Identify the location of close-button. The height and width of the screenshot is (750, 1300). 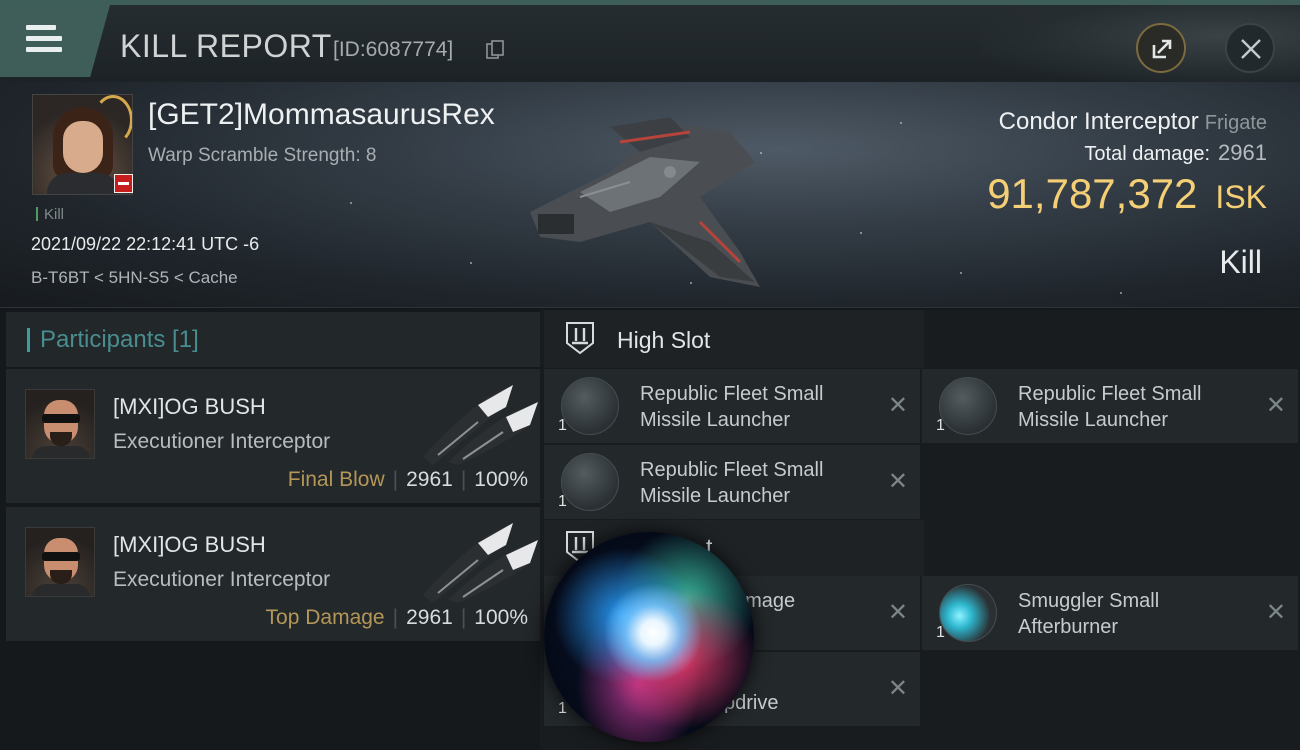
(1250, 48).